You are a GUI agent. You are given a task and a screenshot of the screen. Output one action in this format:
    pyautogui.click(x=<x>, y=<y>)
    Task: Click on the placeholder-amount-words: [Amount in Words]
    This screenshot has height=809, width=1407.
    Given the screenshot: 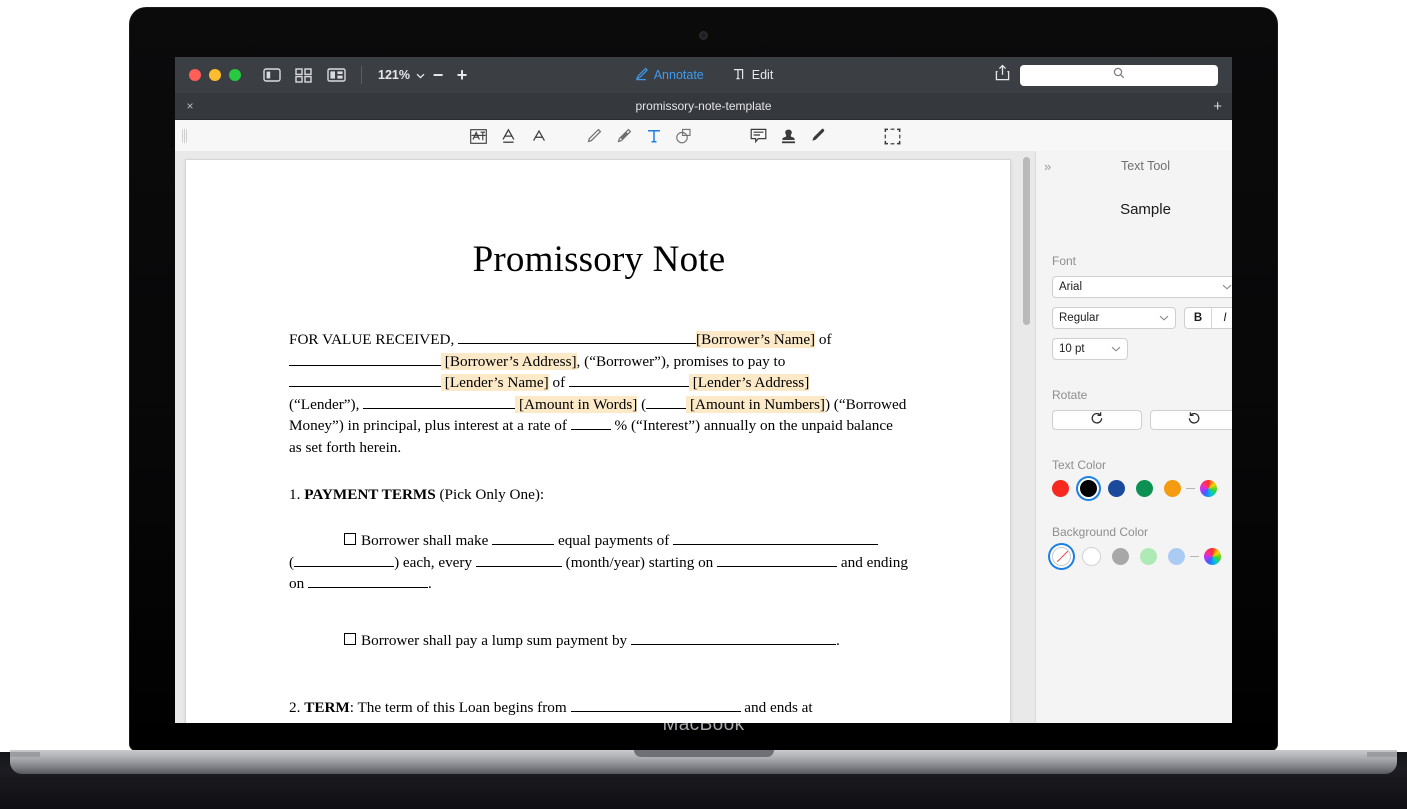 What is the action you would take?
    pyautogui.click(x=576, y=404)
    